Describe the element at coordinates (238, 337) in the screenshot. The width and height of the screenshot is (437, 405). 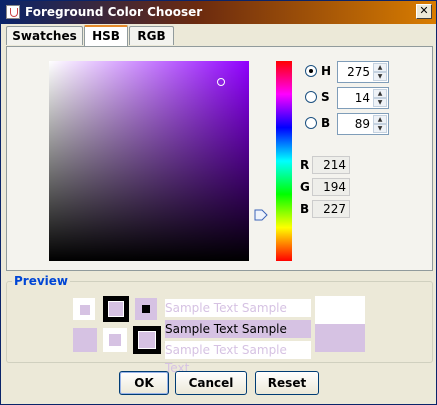
I see `sample-text-on-color: Sample Text Sample Text` at that location.